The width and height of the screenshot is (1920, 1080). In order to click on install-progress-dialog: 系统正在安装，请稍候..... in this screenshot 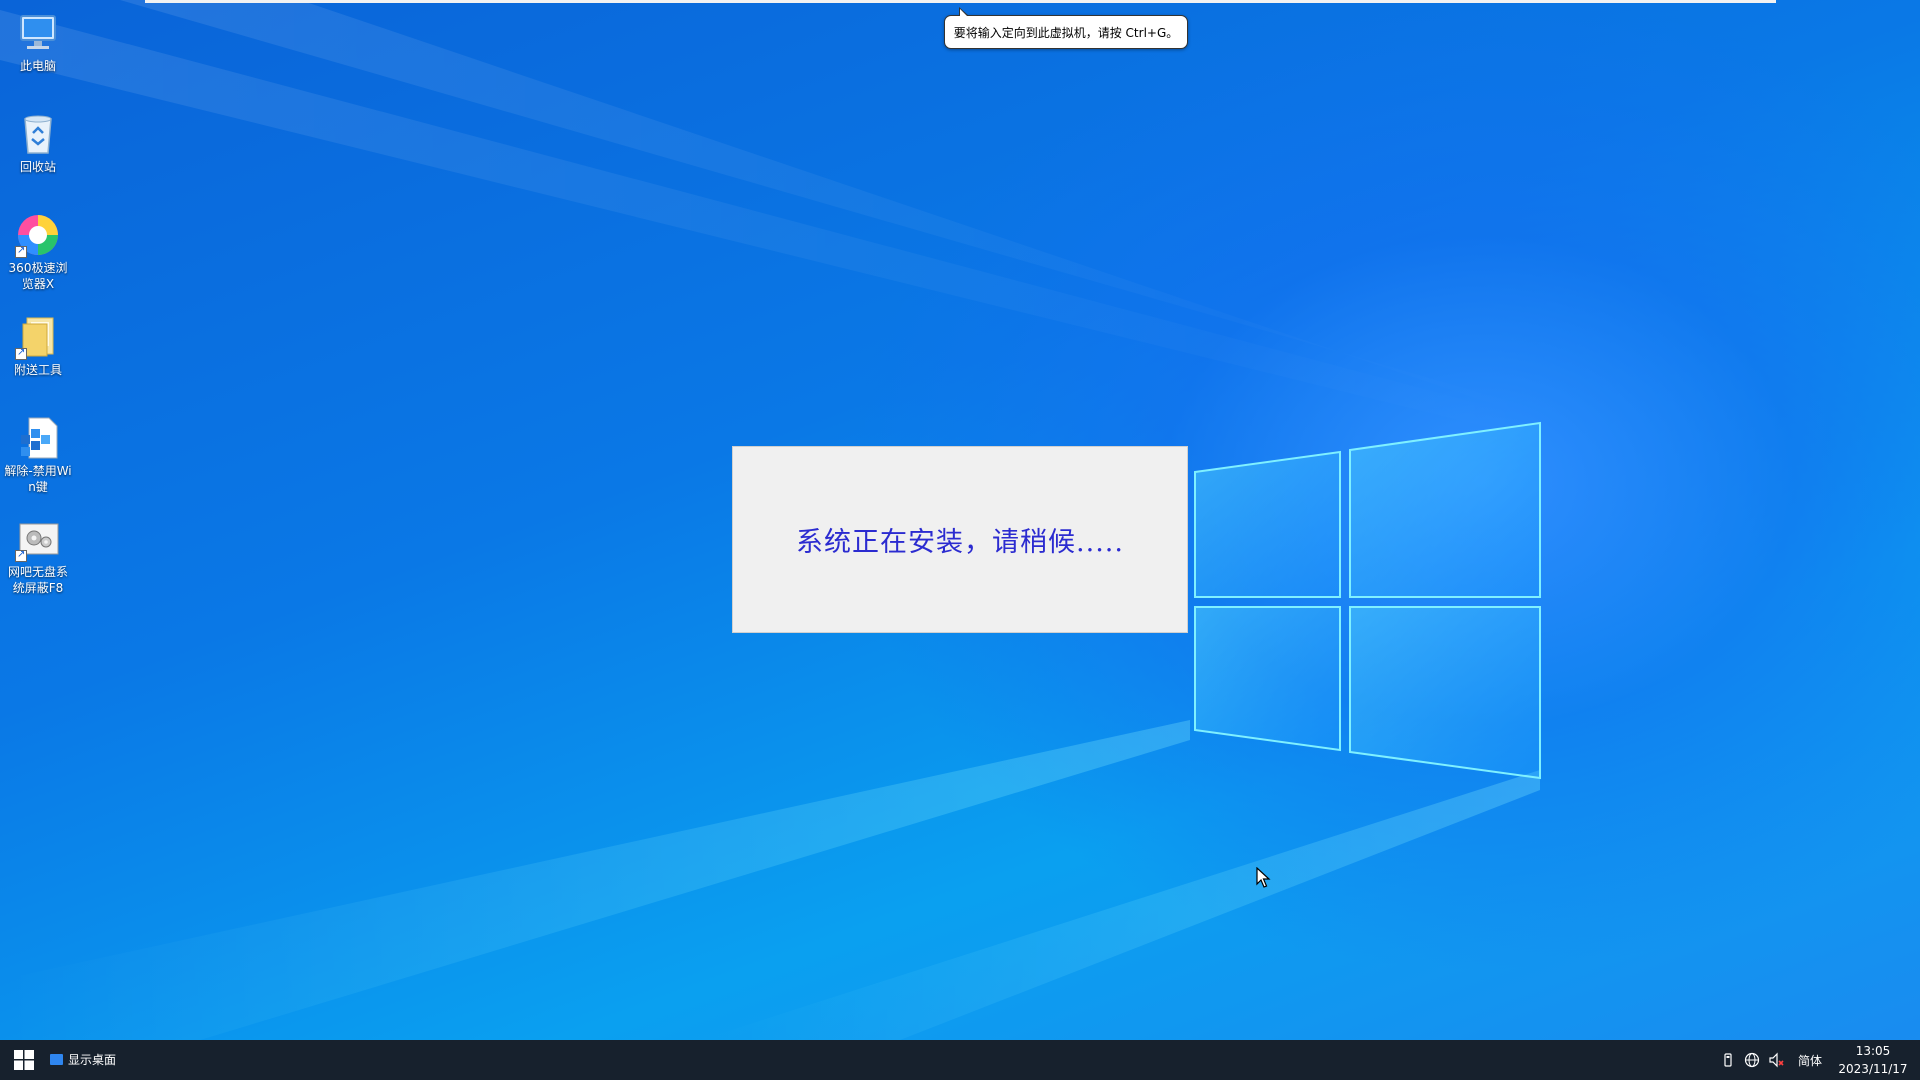, I will do `click(960, 539)`.